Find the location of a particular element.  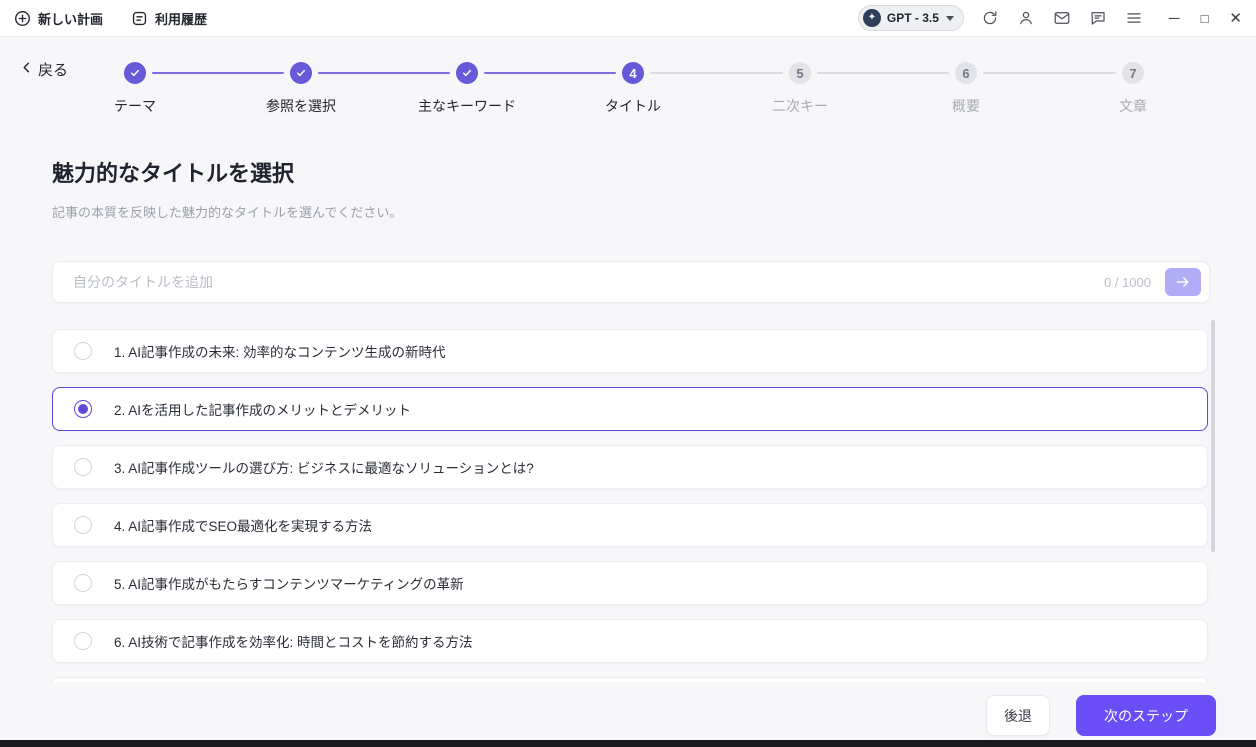

feedback-button is located at coordinates (1098, 18).